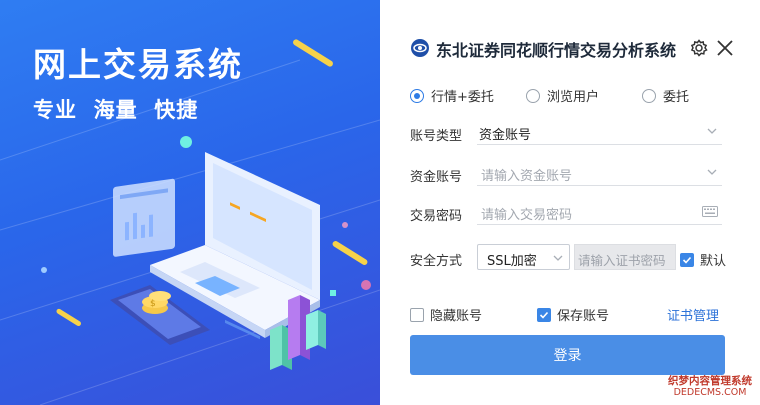  I want to click on default-label: 默认, so click(713, 261).